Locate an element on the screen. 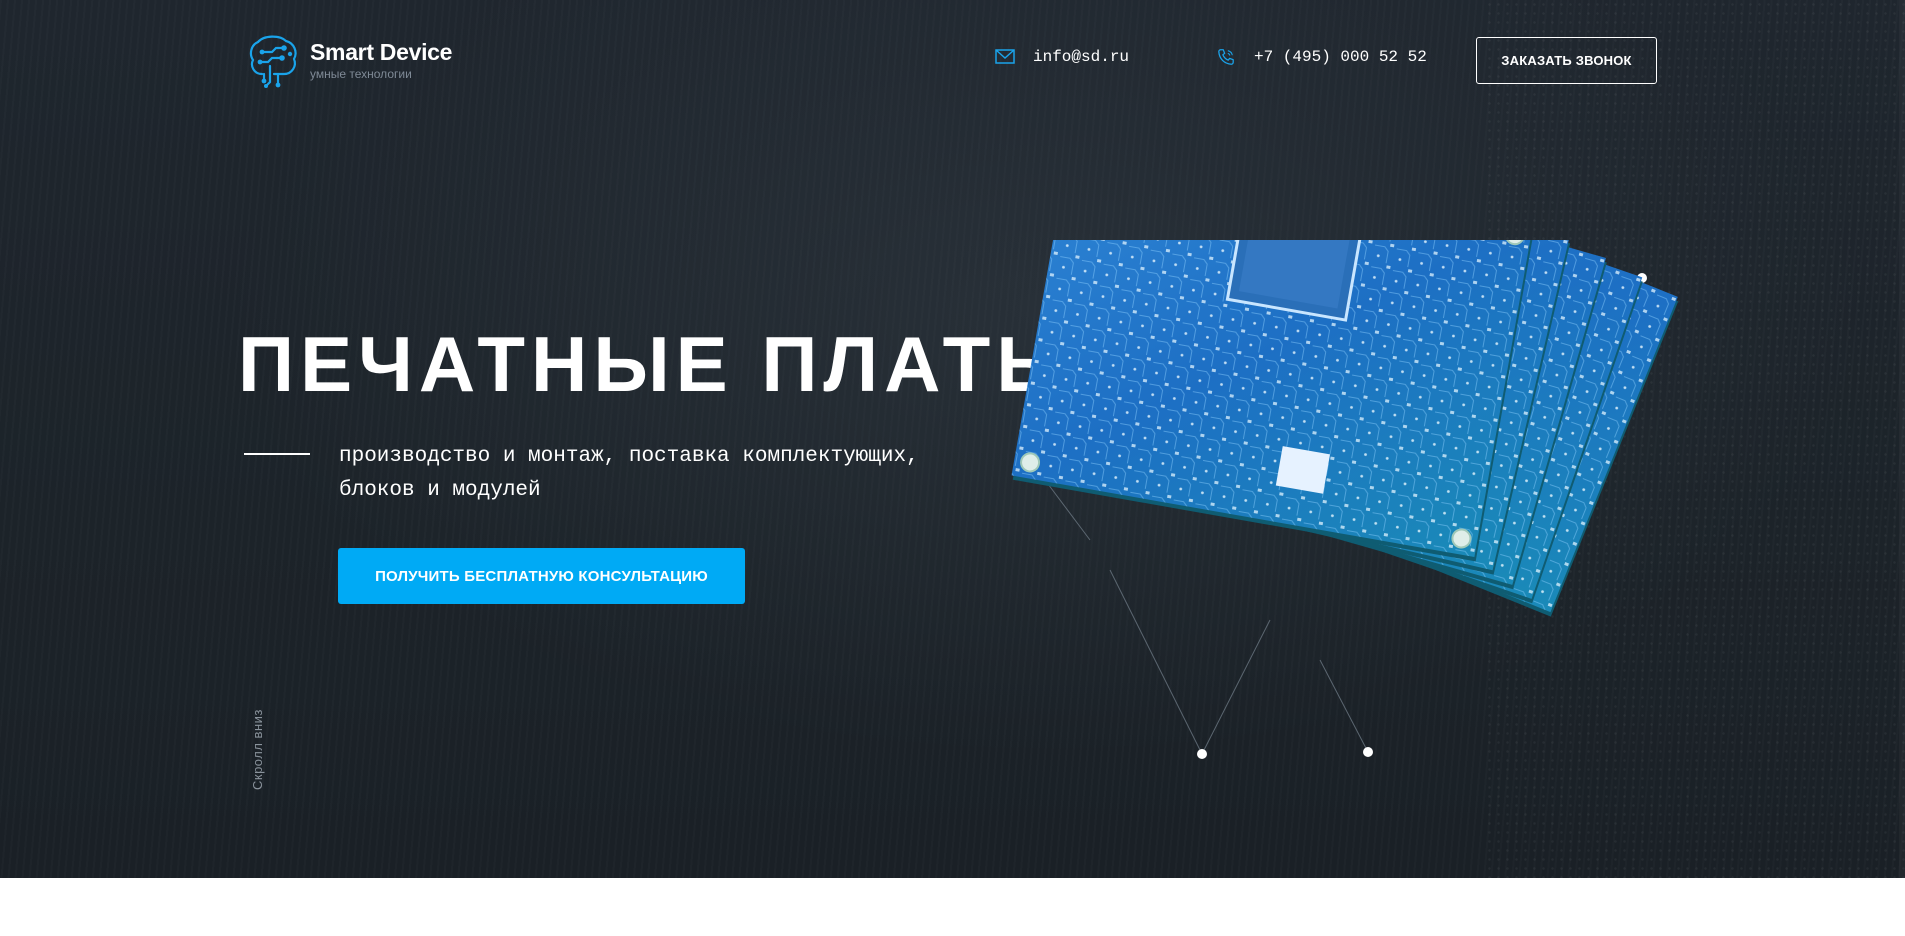  page-title: ПЕЧАТНЫЕ ПЛАТЫ is located at coordinates (658, 364).